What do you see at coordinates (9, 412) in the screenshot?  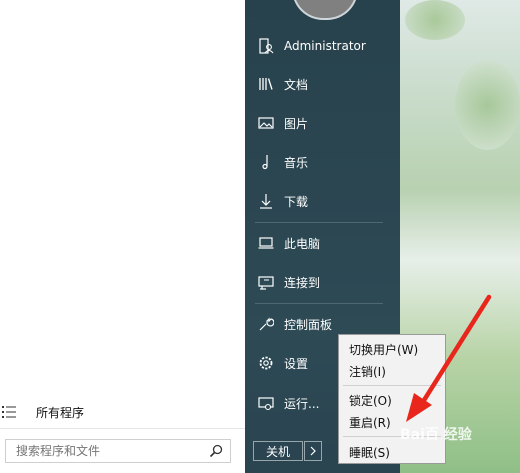 I see `list-icon` at bounding box center [9, 412].